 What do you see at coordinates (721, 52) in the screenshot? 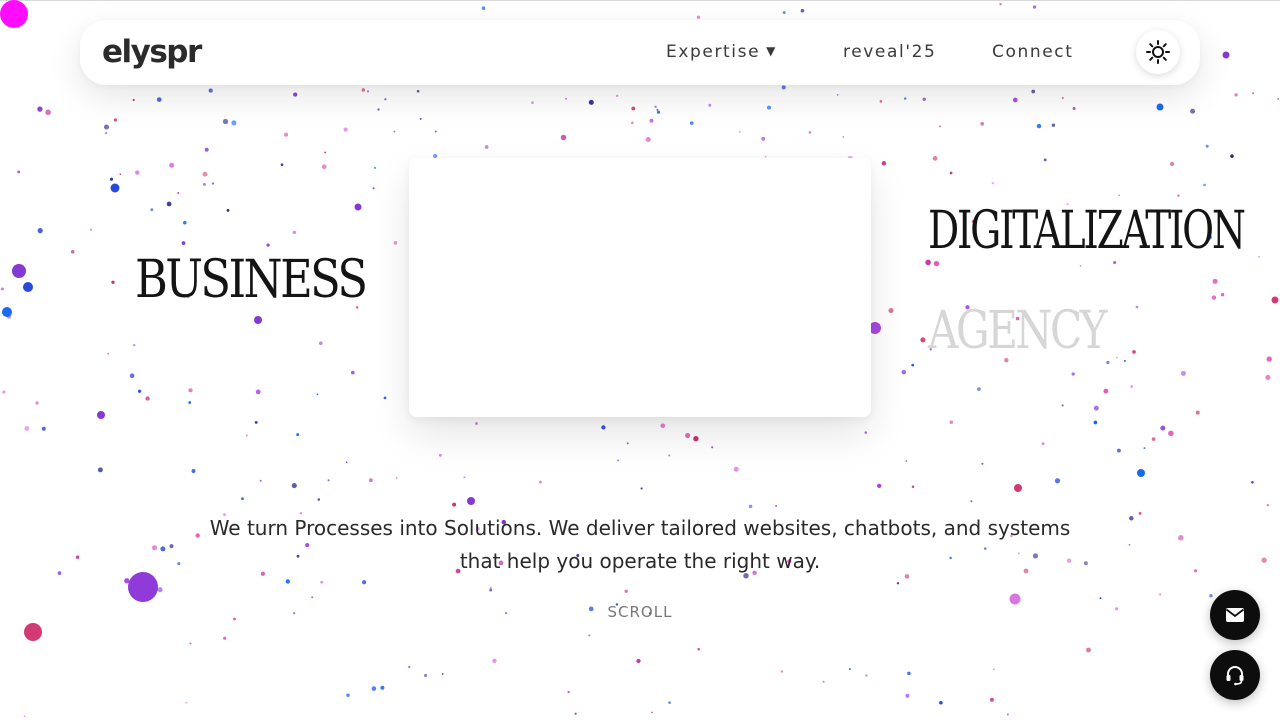
I see `nav-expertise: Expertise ▼` at bounding box center [721, 52].